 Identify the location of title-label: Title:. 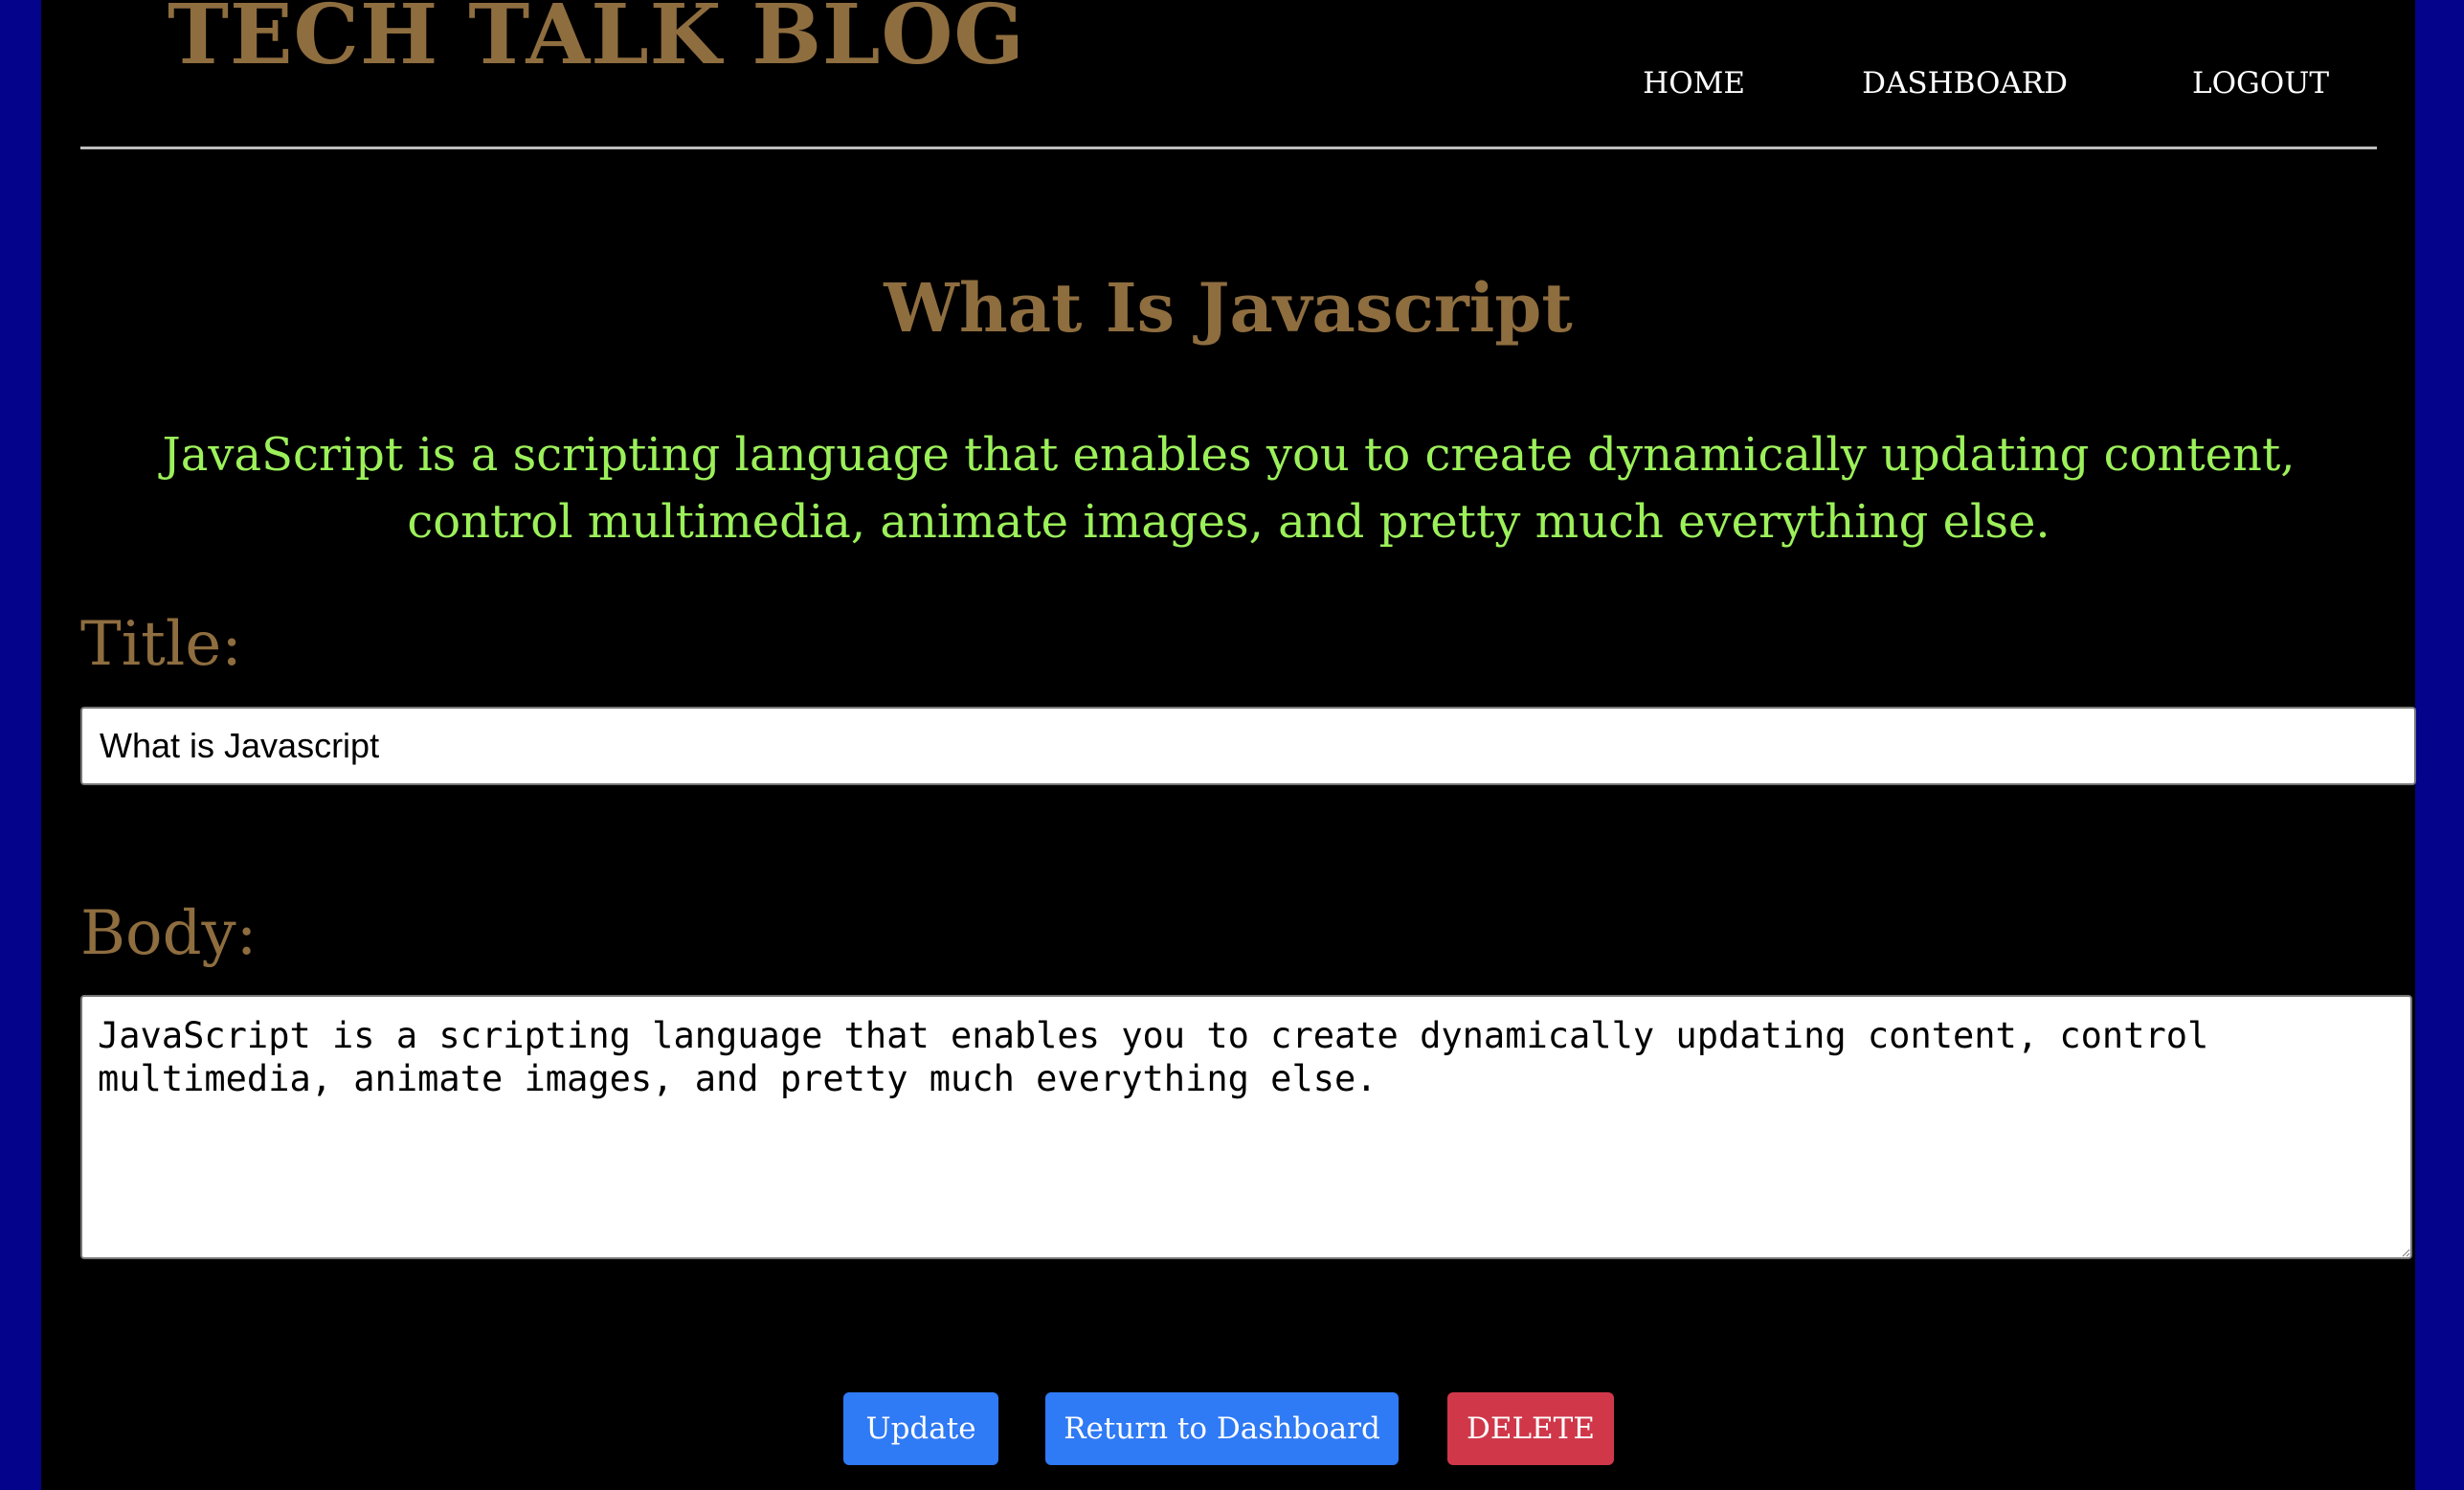
(161, 645).